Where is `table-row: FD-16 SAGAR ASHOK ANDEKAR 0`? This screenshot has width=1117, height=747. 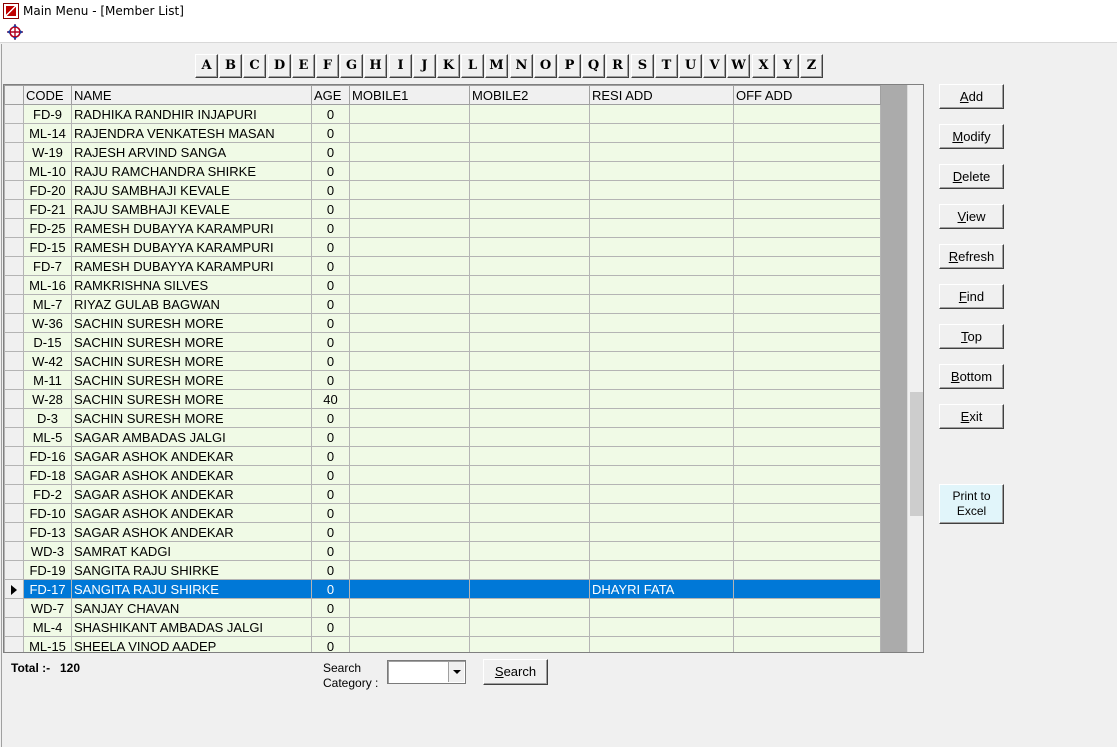
table-row: FD-16 SAGAR ASHOK ANDEKAR 0 is located at coordinates (442, 456).